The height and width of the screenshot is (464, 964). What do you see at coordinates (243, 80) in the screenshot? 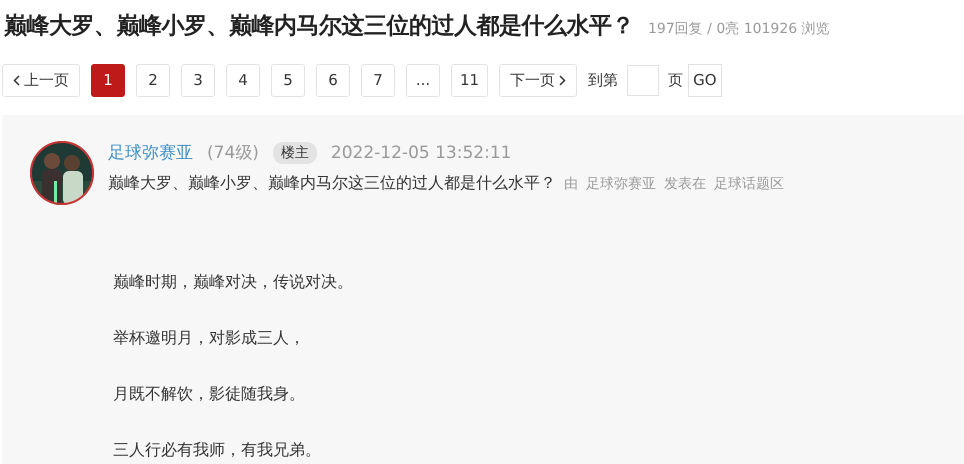
I see `page-button: 4` at bounding box center [243, 80].